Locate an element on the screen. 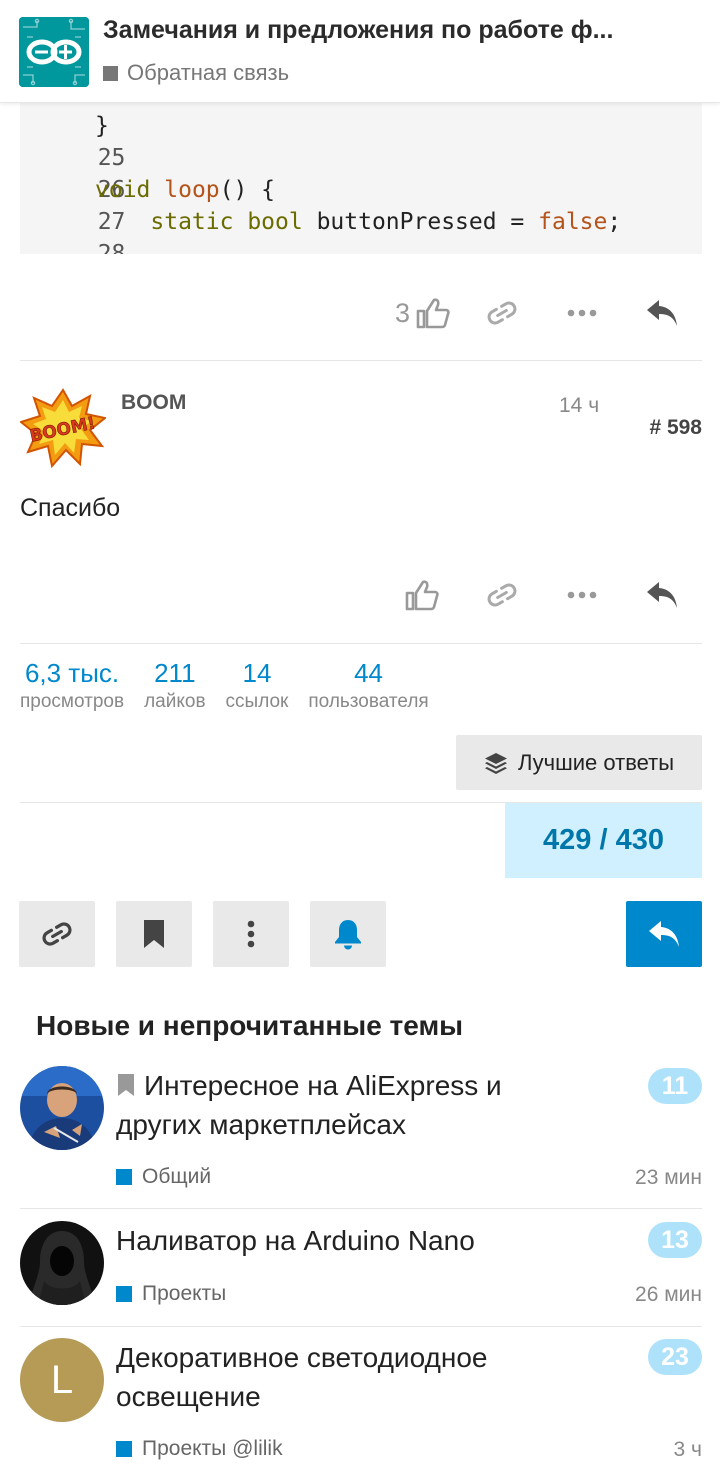  bell-icon is located at coordinates (348, 935).